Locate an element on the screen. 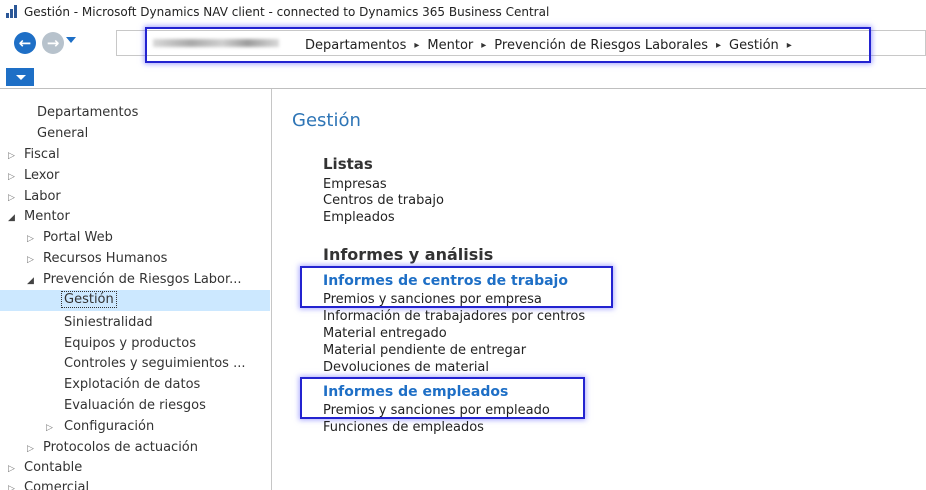  nav-item-label: Gestión is located at coordinates (89, 299).